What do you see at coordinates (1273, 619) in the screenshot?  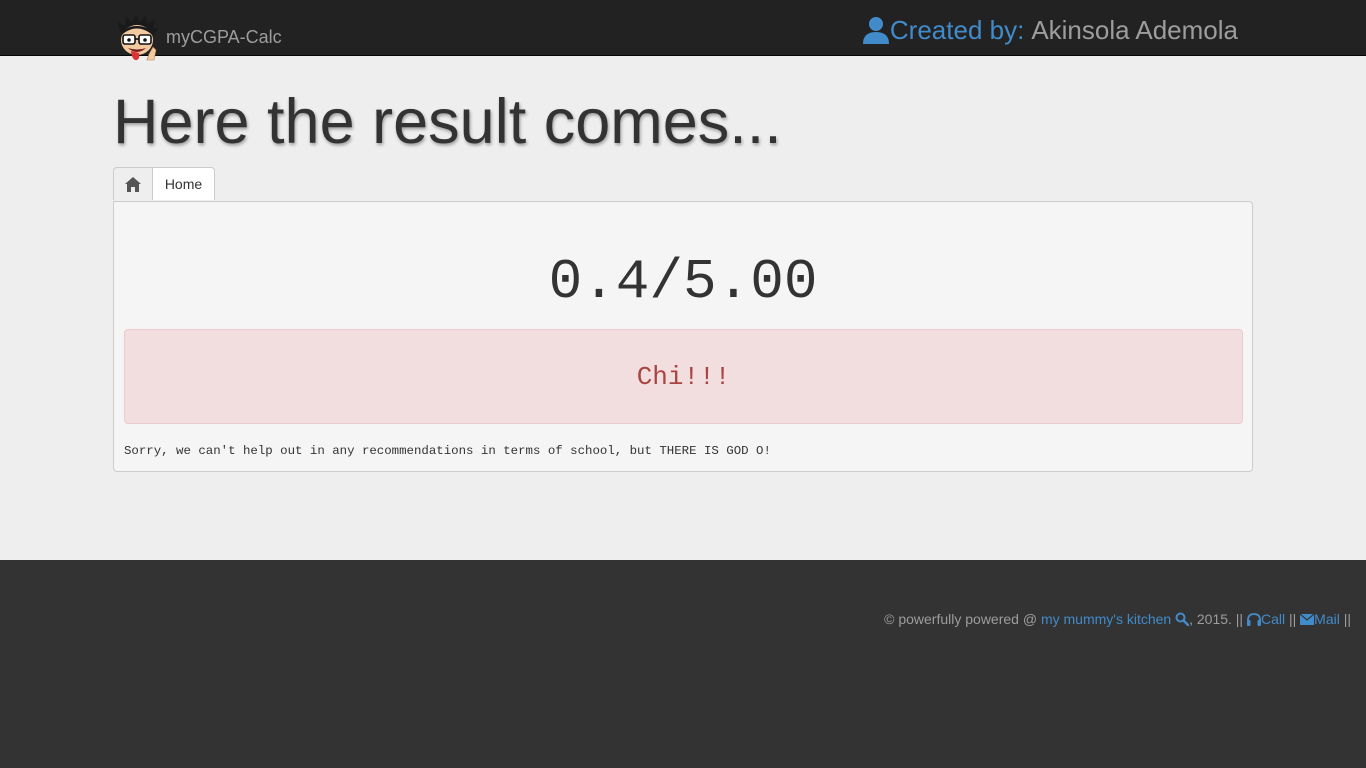 I see `call-label: Call` at bounding box center [1273, 619].